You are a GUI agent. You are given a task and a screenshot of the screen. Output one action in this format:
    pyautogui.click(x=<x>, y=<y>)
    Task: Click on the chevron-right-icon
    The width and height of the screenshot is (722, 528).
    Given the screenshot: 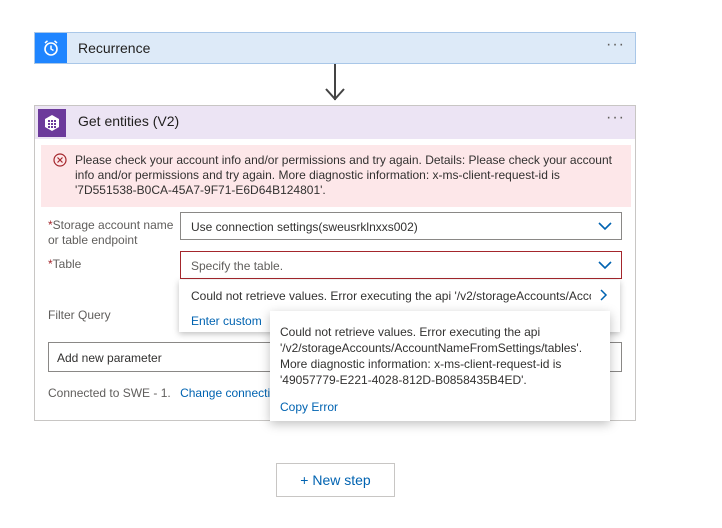 What is the action you would take?
    pyautogui.click(x=604, y=295)
    